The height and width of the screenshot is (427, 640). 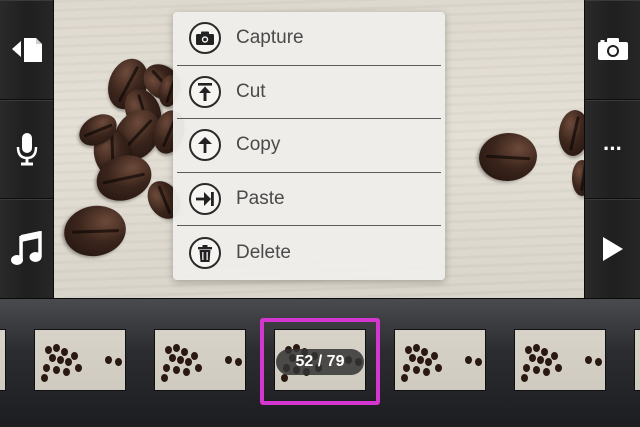 What do you see at coordinates (270, 38) in the screenshot?
I see `menu-item-label: Capture` at bounding box center [270, 38].